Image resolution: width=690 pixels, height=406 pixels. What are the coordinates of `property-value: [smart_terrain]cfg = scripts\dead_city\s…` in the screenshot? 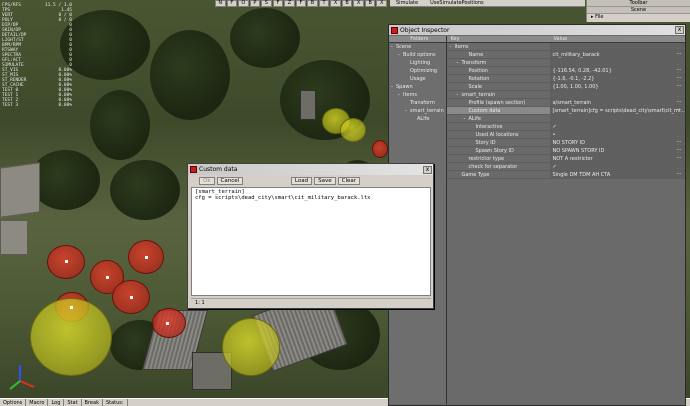 It's located at (617, 110).